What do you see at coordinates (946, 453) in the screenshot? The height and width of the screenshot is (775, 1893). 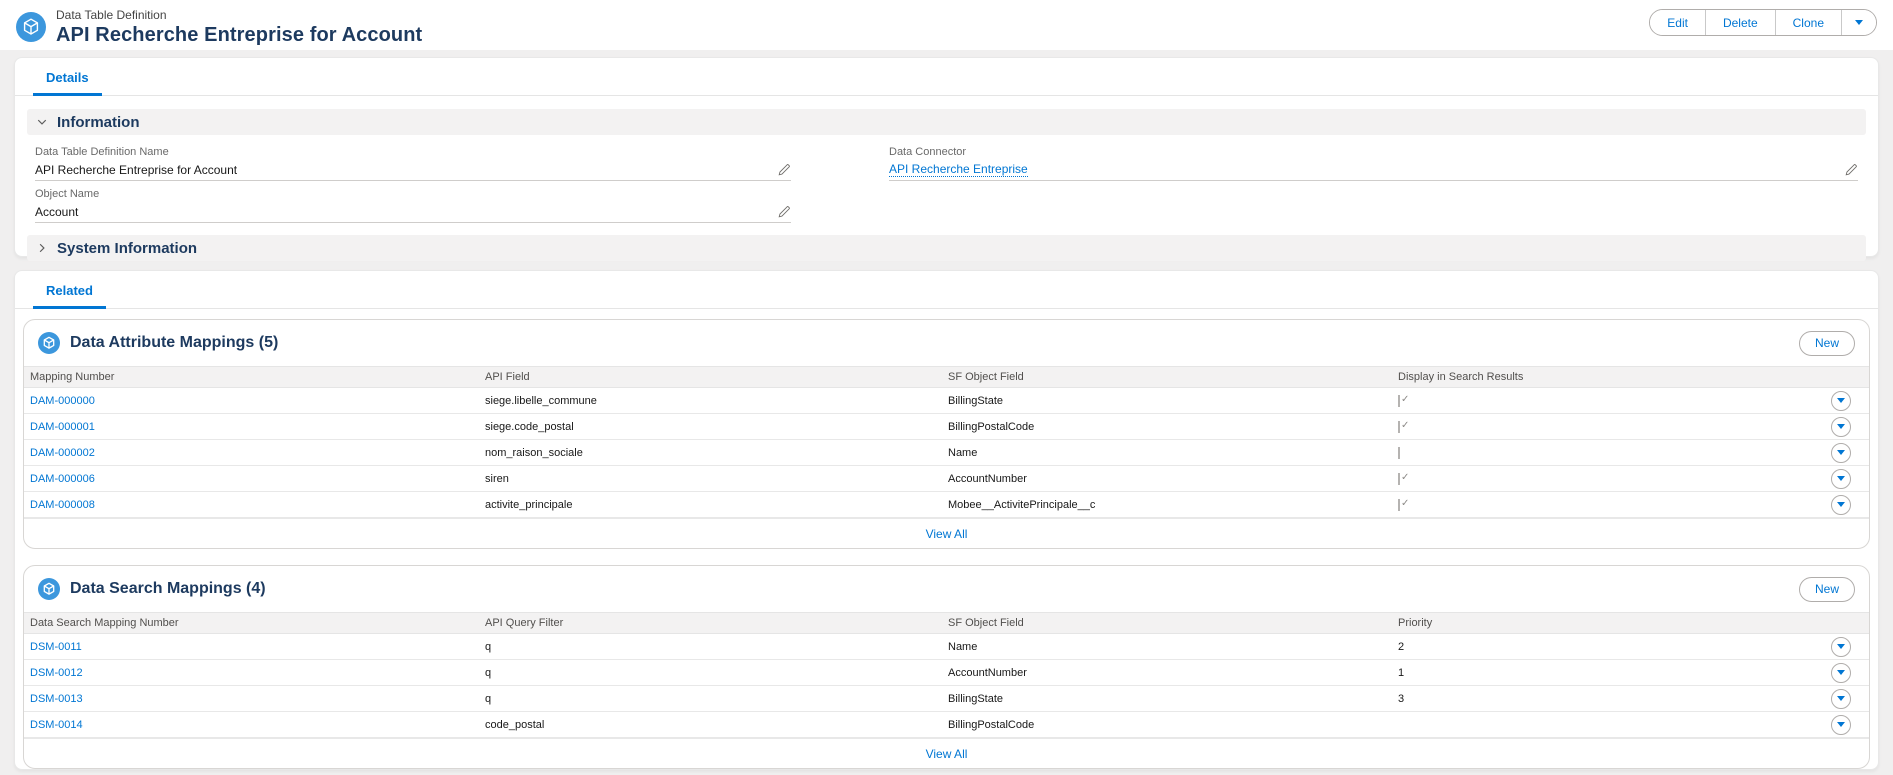 I see `table-row: DAM-000002 nom_raison_sociale Name` at bounding box center [946, 453].